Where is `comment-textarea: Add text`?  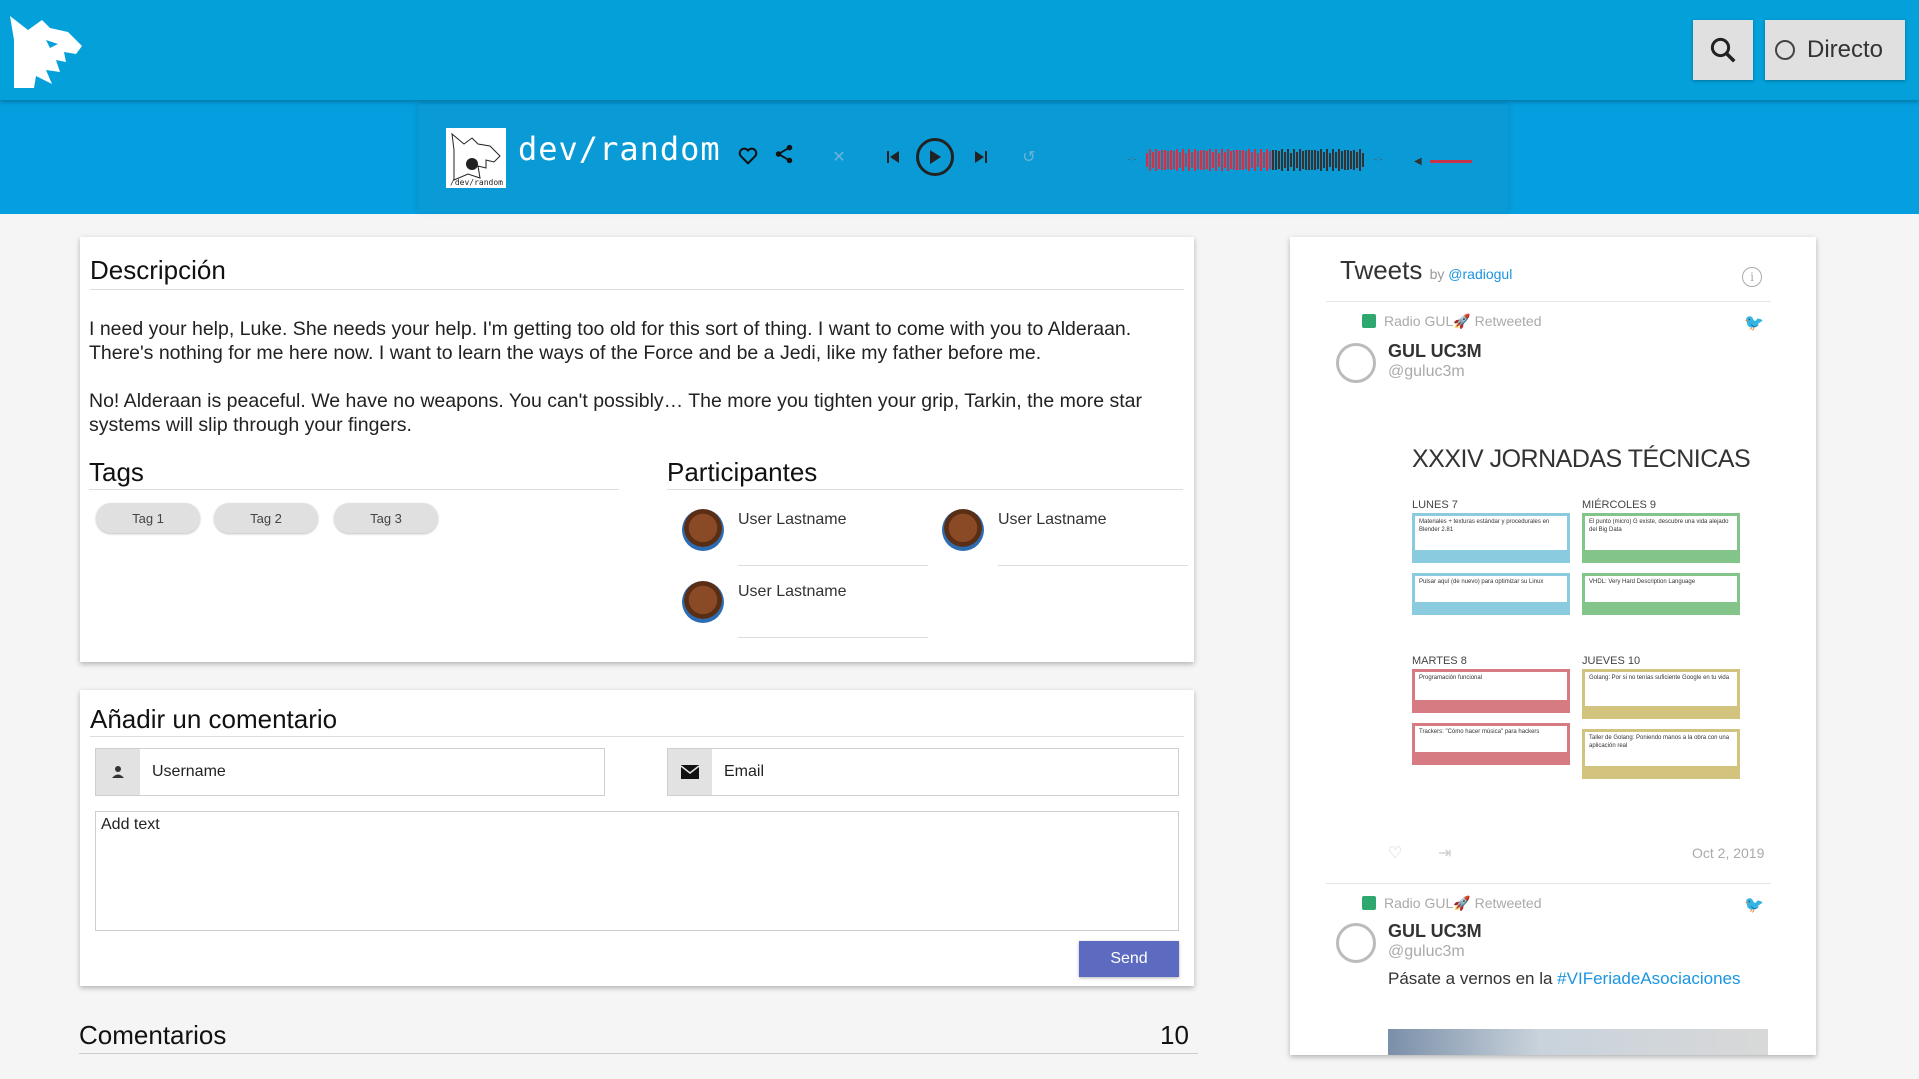
comment-textarea: Add text is located at coordinates (637, 871).